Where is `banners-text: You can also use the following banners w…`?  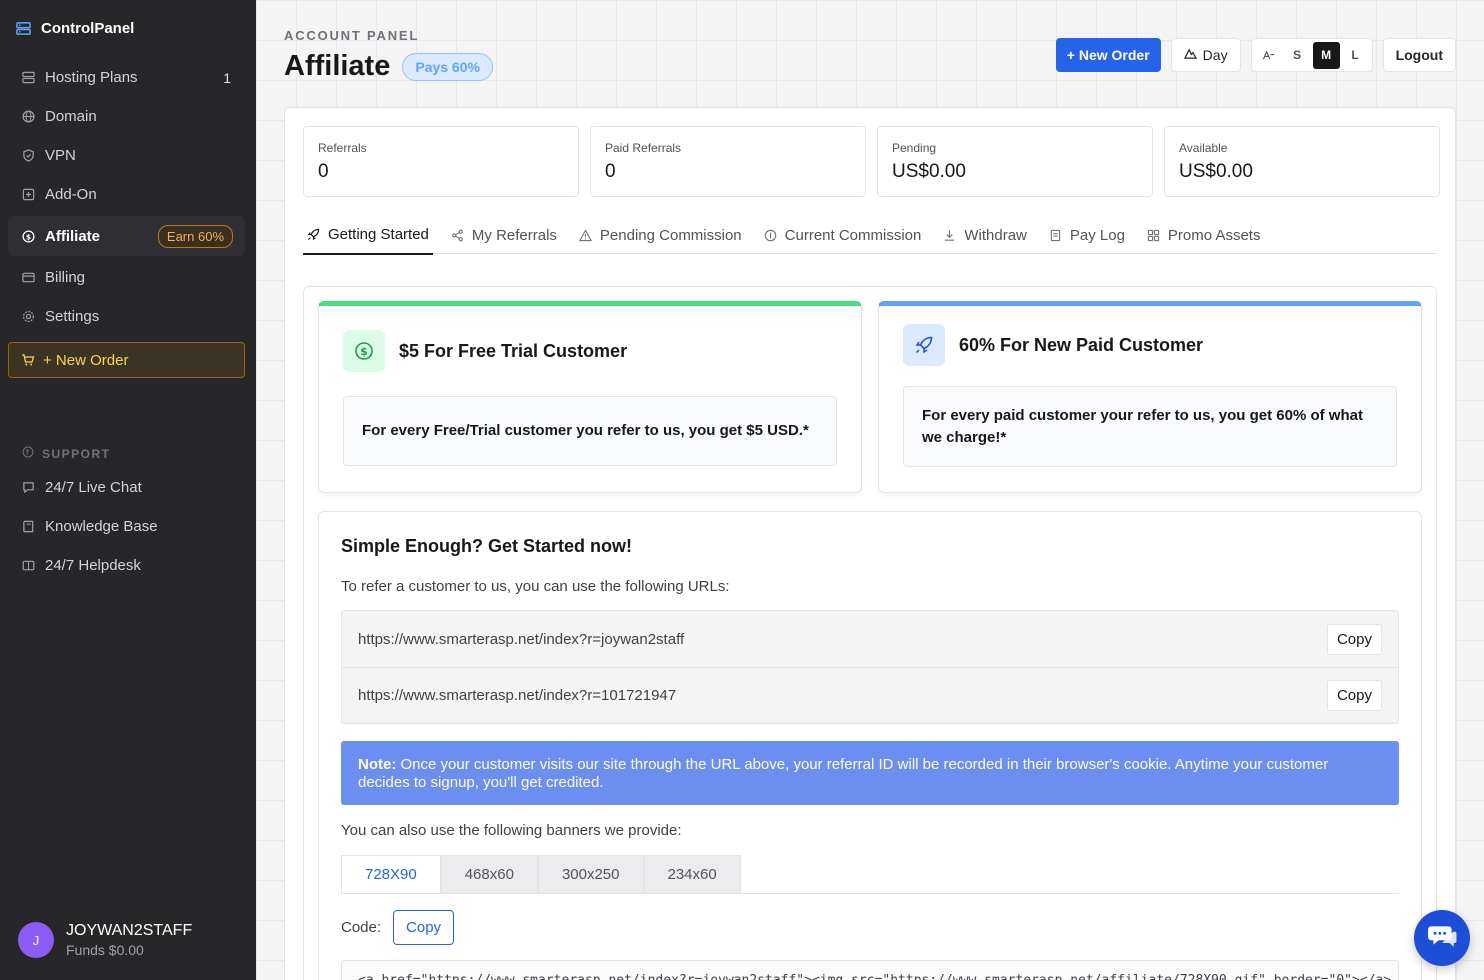
banners-text: You can also use the following banners w… is located at coordinates (511, 830).